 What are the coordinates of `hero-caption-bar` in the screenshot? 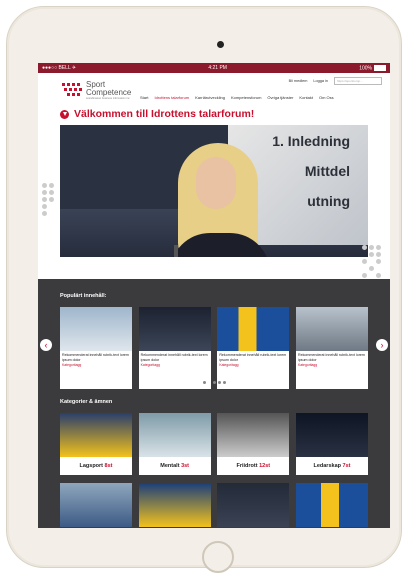 It's located at (214, 268).